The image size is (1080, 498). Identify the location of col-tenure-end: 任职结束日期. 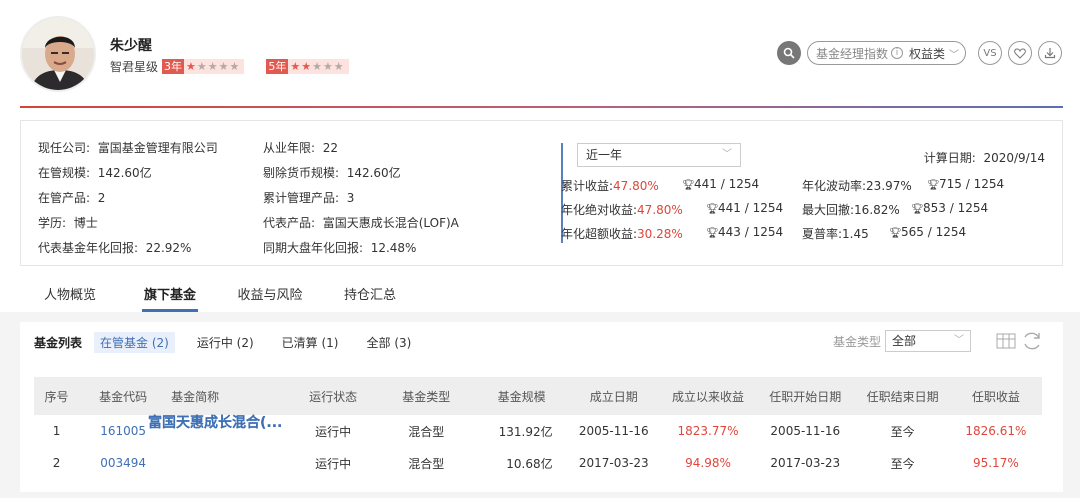
(902, 396).